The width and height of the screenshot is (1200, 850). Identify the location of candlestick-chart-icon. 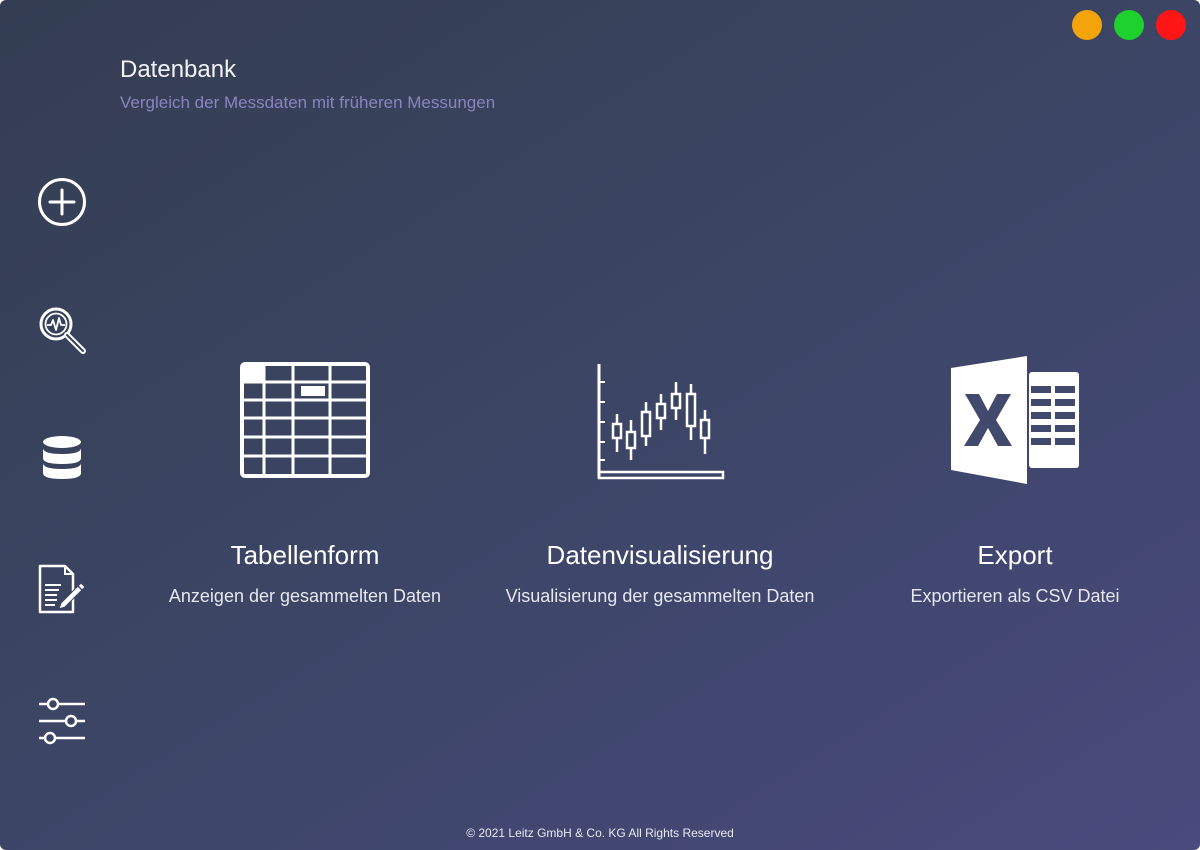
(661, 422).